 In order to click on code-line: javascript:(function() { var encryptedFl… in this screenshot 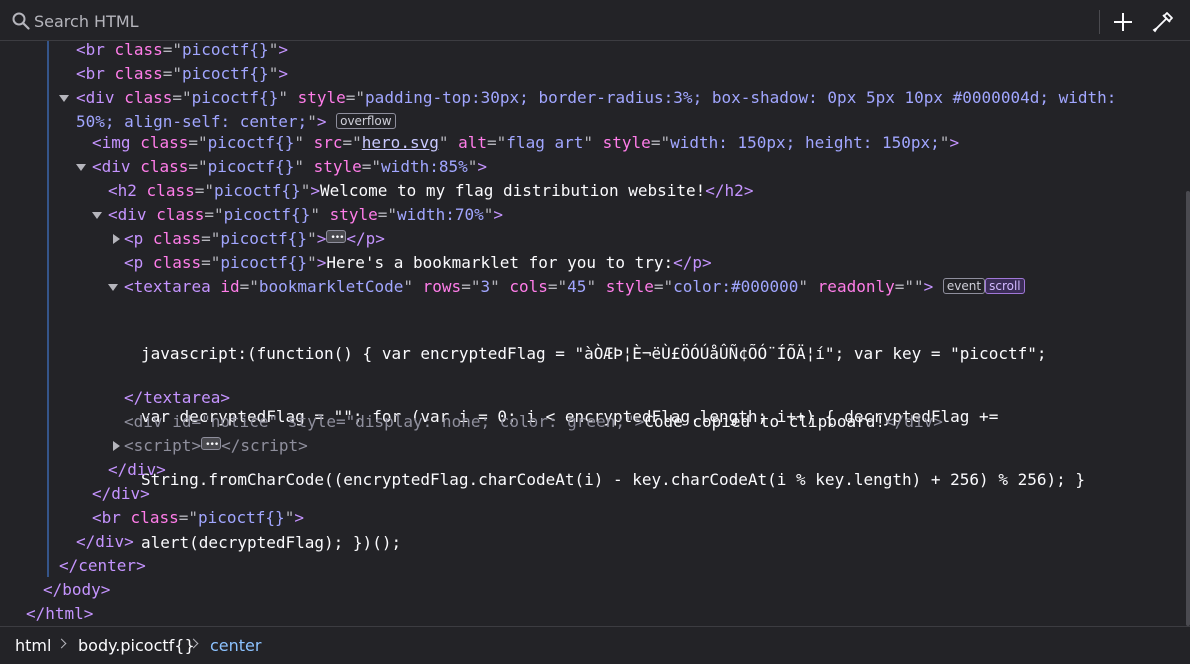, I will do `click(594, 353)`.